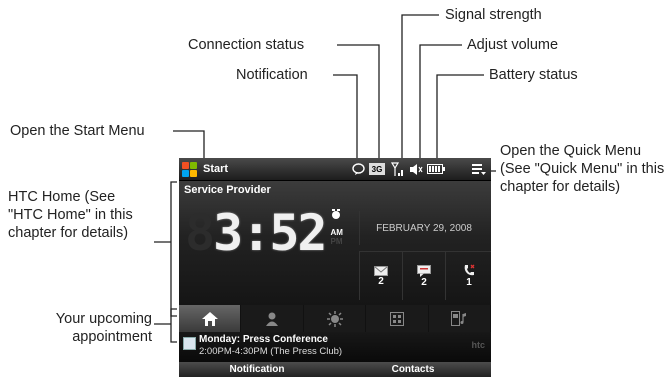 The image size is (671, 377). I want to click on tab-people, so click(272, 318).